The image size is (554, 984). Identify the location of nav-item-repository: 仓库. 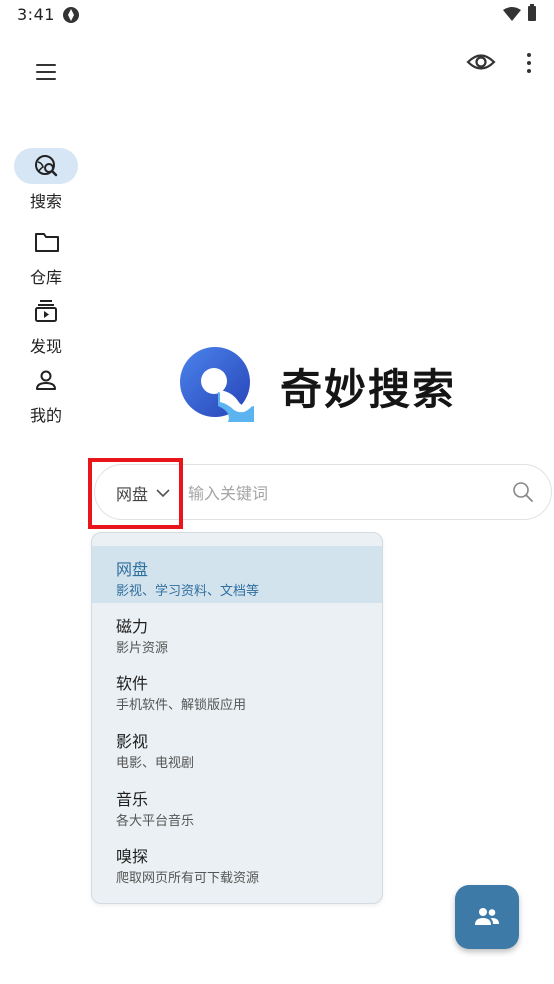
(46, 255).